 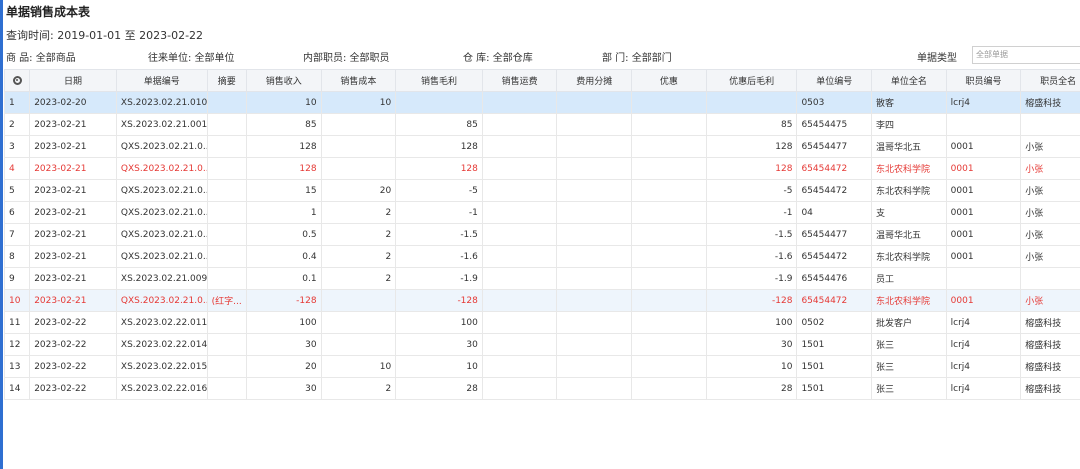 What do you see at coordinates (637, 56) in the screenshot?
I see `filter-department: 部 门: 全部部门` at bounding box center [637, 56].